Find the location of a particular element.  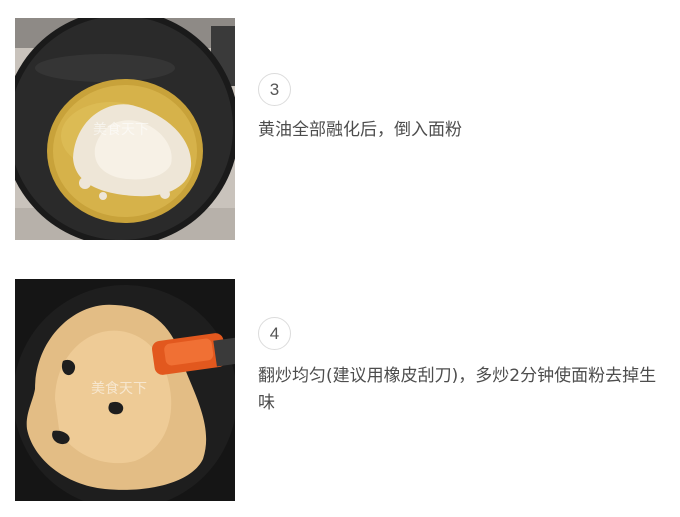

step-4-photo: 美食天下 is located at coordinates (125, 390).